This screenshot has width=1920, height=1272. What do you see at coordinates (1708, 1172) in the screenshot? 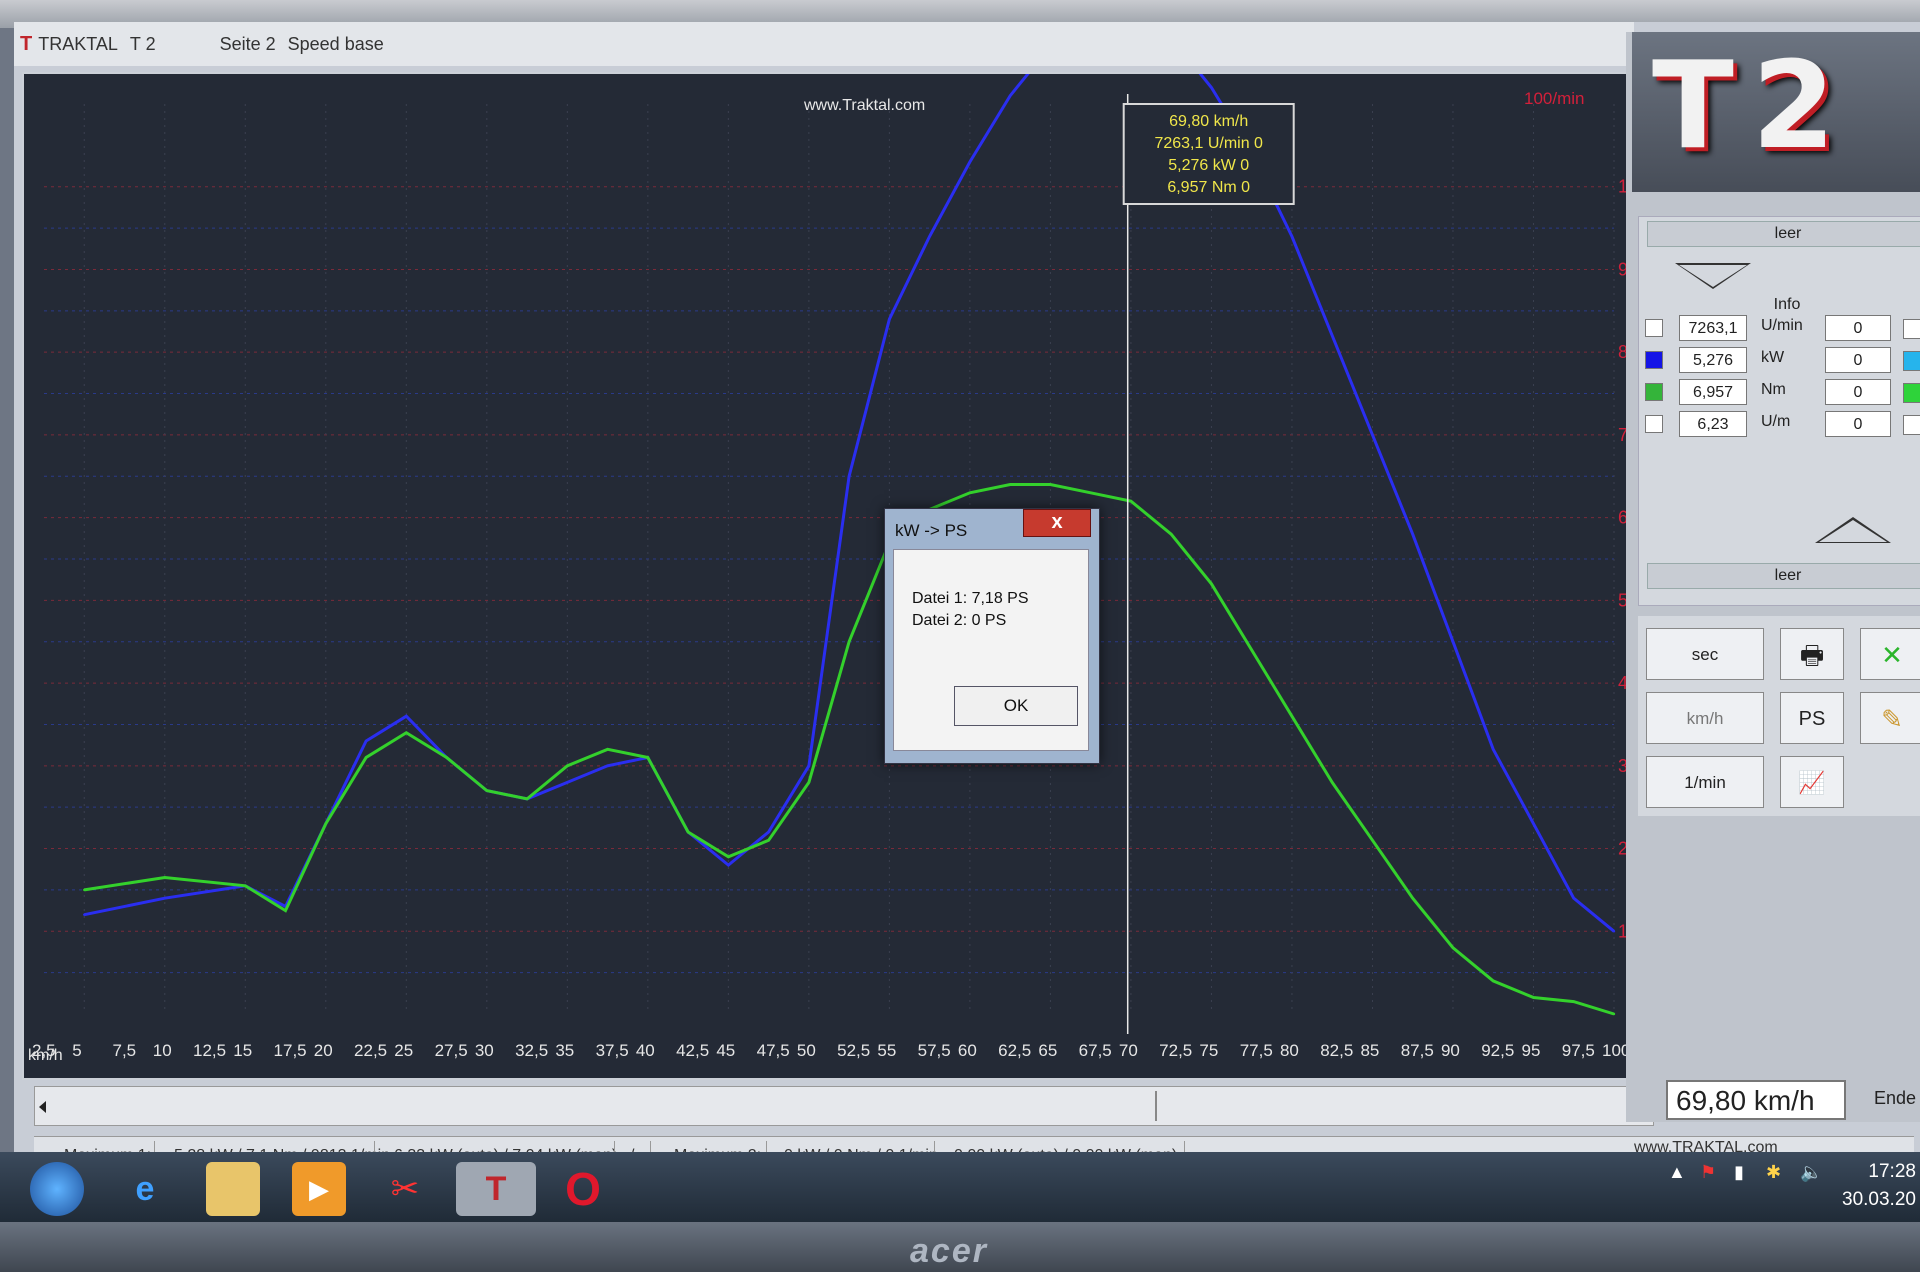
I see `action-center-flag-icon: ⚑` at bounding box center [1708, 1172].